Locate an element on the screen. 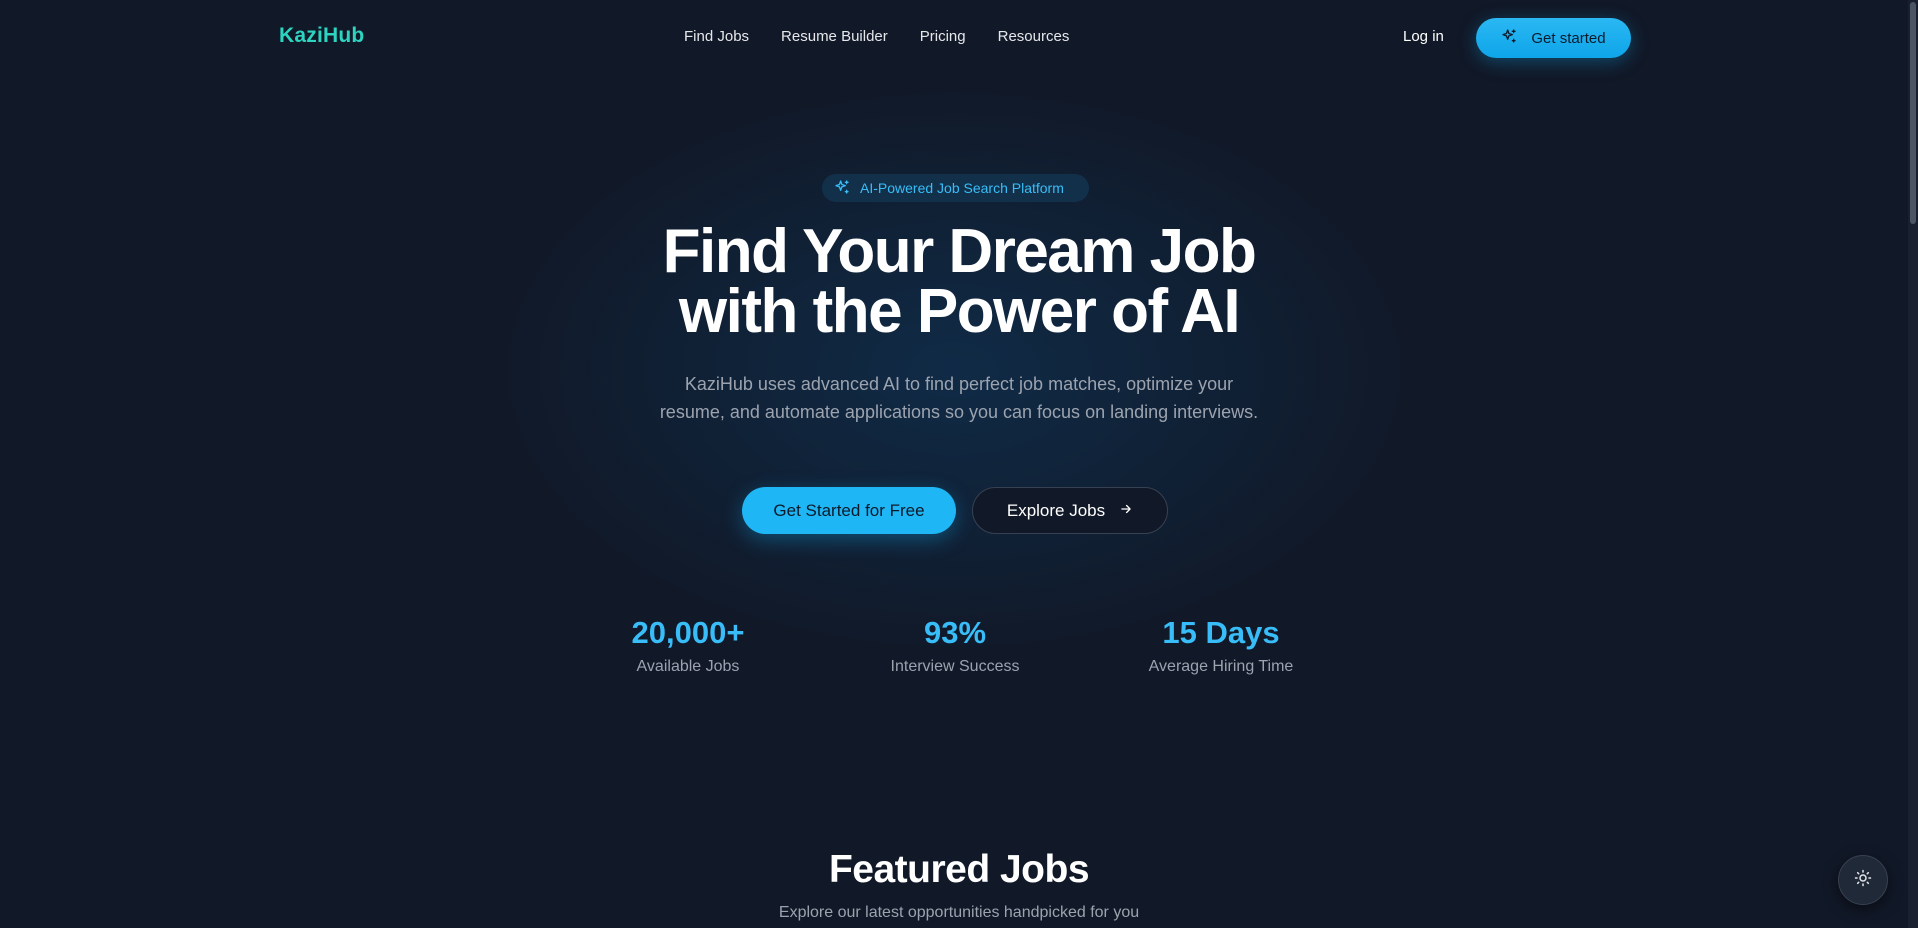 The width and height of the screenshot is (1918, 928). nav-link-resources: Resources is located at coordinates (1034, 36).